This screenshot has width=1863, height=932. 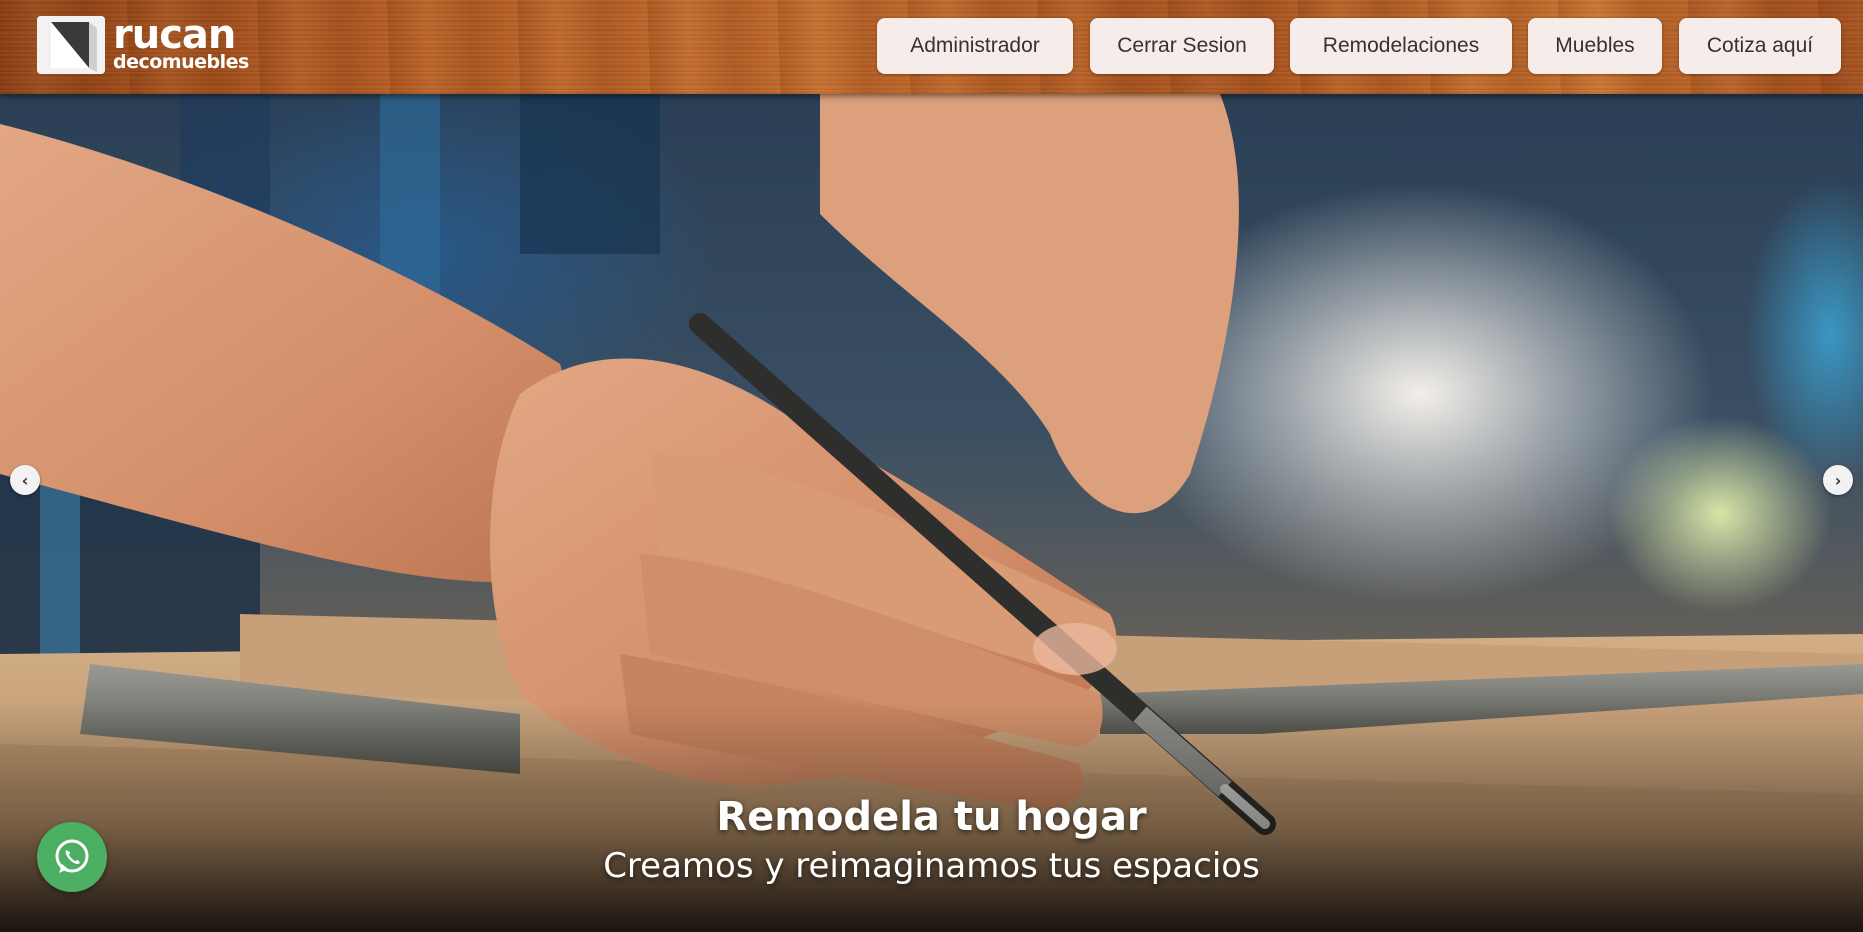 I want to click on nav-administrador-button: Administrador, so click(x=975, y=46).